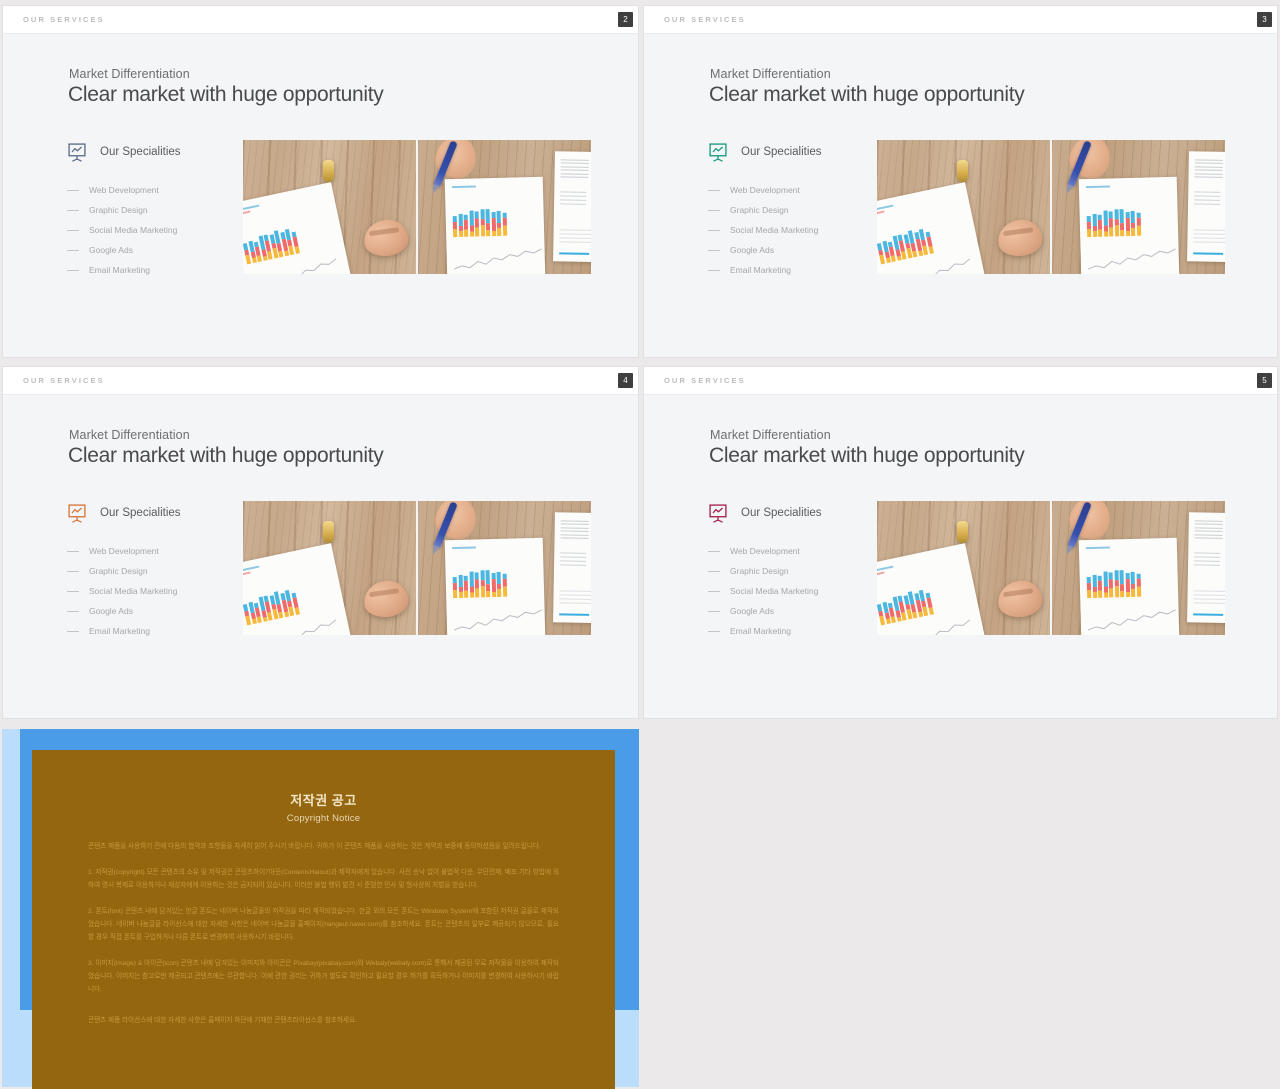 This screenshot has height=1089, width=1280. I want to click on slide-header: OUR SERVICES 4, so click(320, 381).